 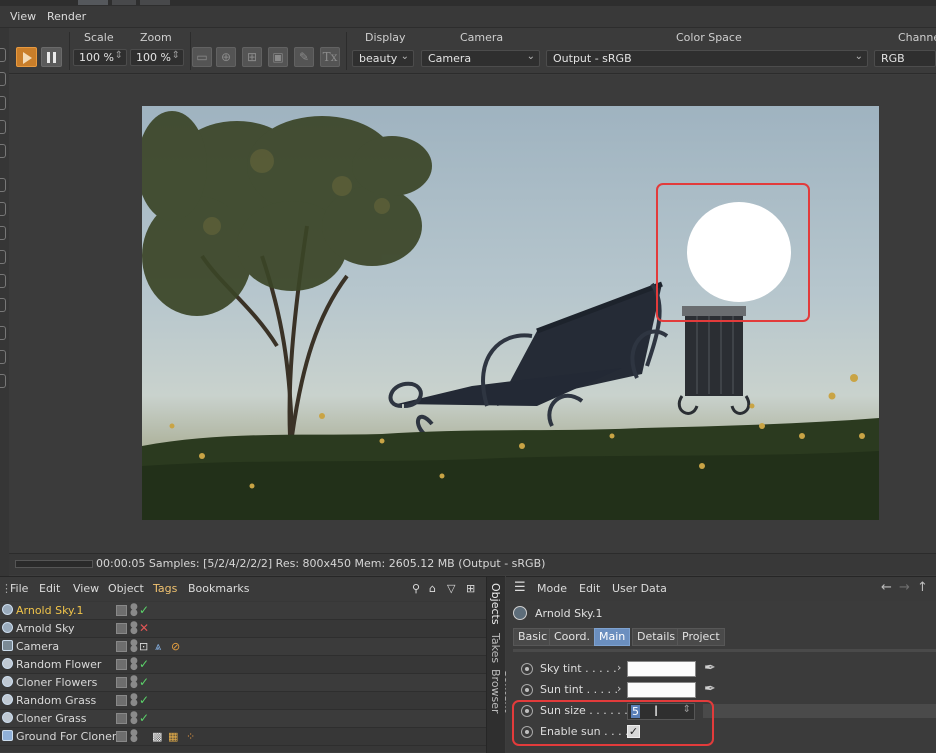 I want to click on display-select: beauty ⌄, so click(x=383, y=58).